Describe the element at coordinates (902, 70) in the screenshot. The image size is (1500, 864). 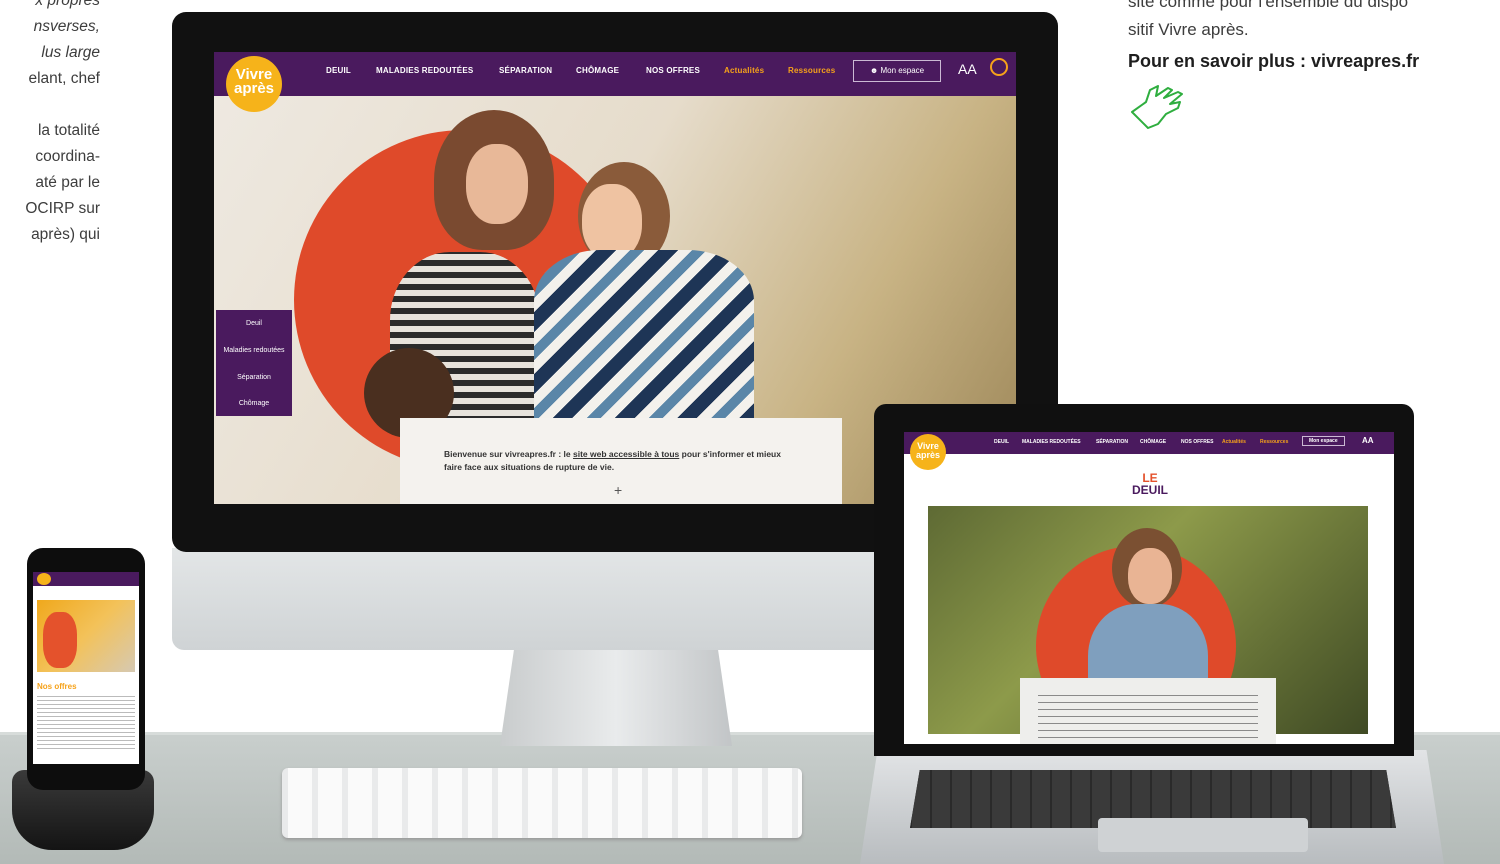
I see `account-label: Mon espace` at that location.